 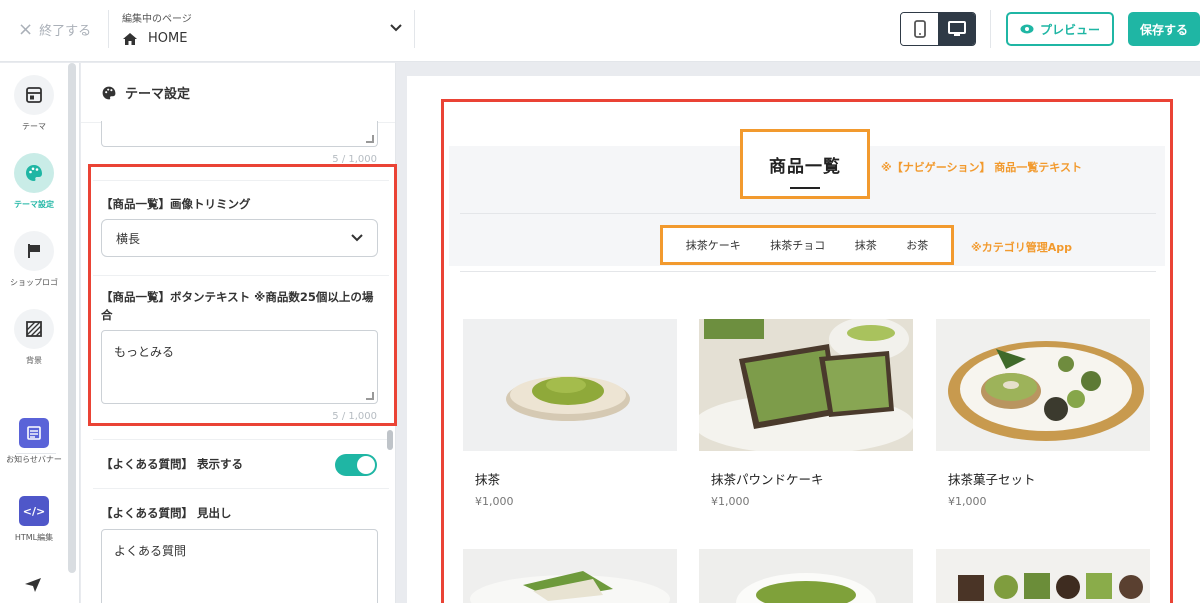 What do you see at coordinates (396, 28) in the screenshot?
I see `chevron-down-icon` at bounding box center [396, 28].